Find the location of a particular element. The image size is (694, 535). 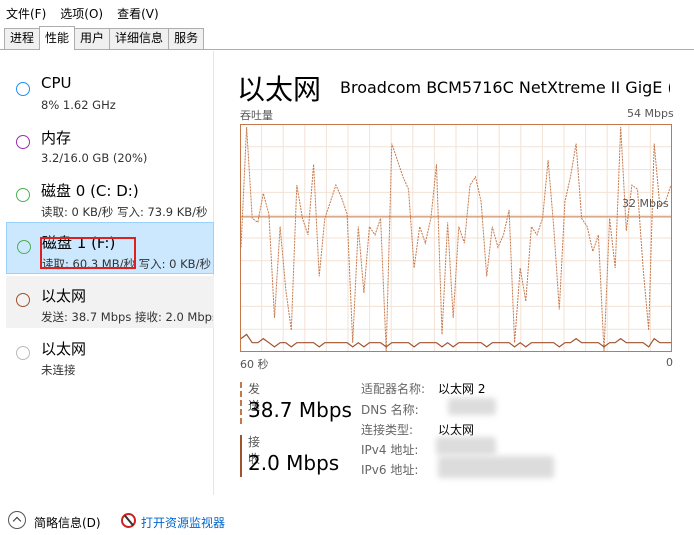

redacted-ipv4 is located at coordinates (466, 446).